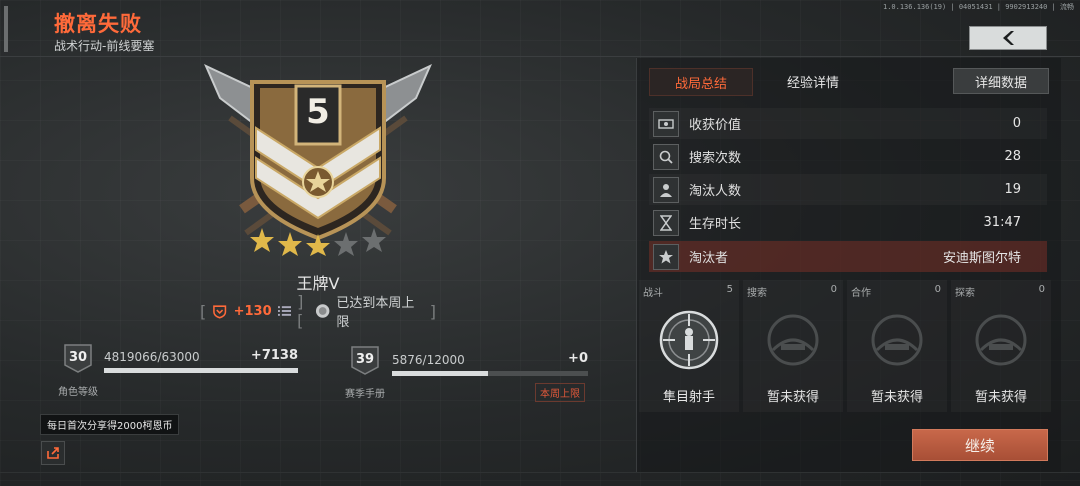 The width and height of the screenshot is (1080, 486). I want to click on list-icon, so click(284, 311).